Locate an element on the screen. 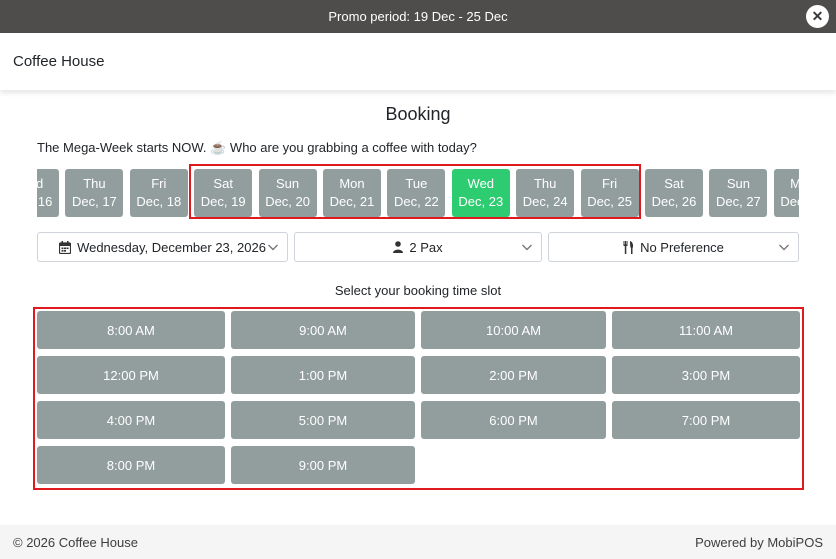  time-slot-button: 8:00 AM is located at coordinates (131, 330).